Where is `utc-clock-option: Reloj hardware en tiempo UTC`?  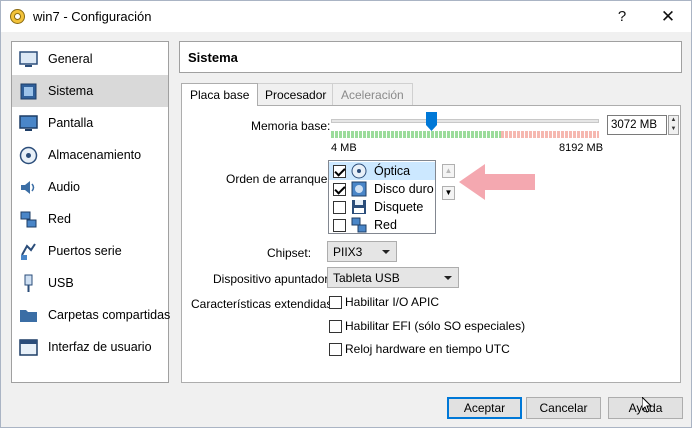
utc-clock-option: Reloj hardware en tiempo UTC is located at coordinates (429, 350).